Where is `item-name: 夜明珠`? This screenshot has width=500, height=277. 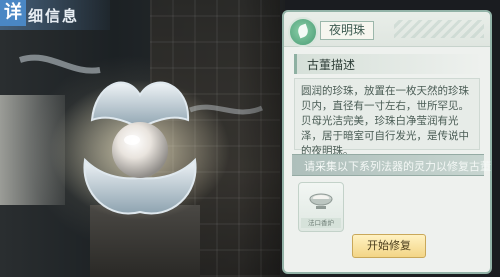 item-name: 夜明珠 is located at coordinates (347, 30).